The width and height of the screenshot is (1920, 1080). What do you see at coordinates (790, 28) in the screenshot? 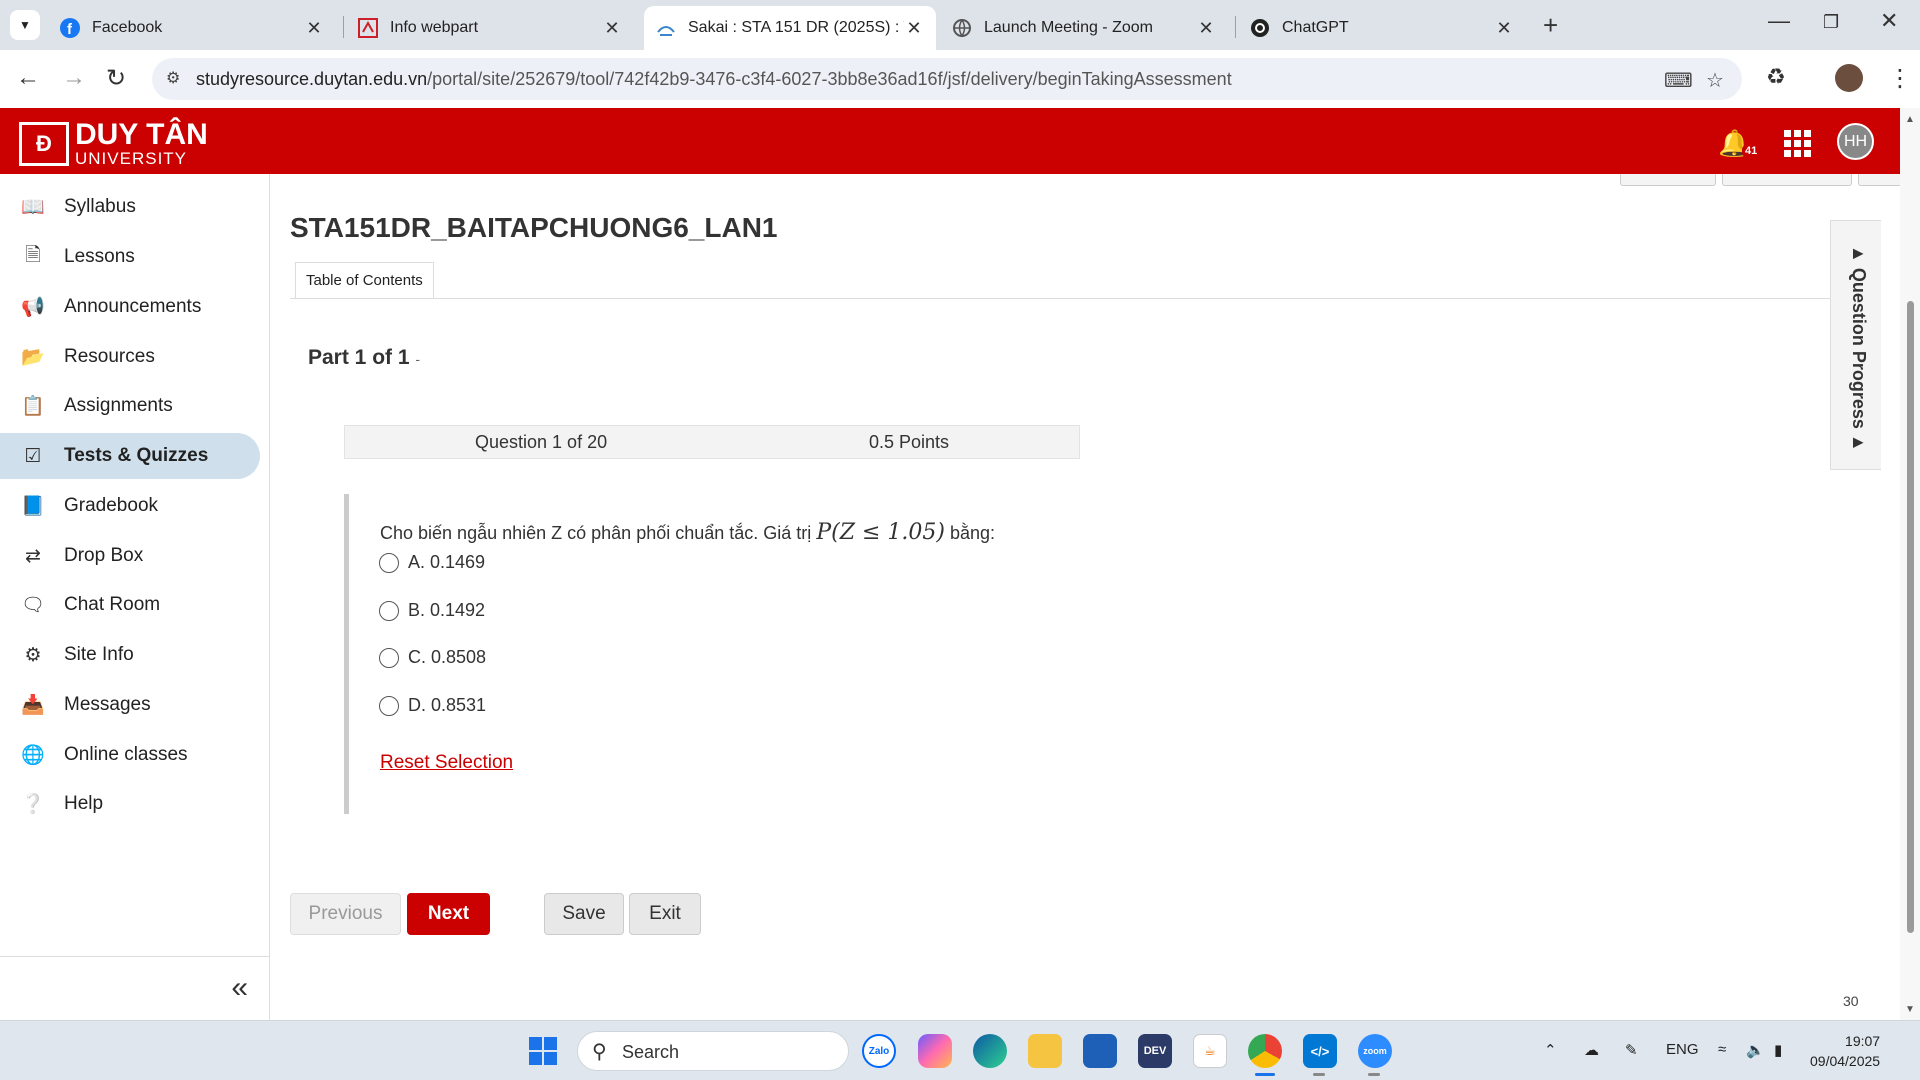
I see `tab-sakai: Sakai : STA 151 DR (2025S) : Tes ✕` at bounding box center [790, 28].